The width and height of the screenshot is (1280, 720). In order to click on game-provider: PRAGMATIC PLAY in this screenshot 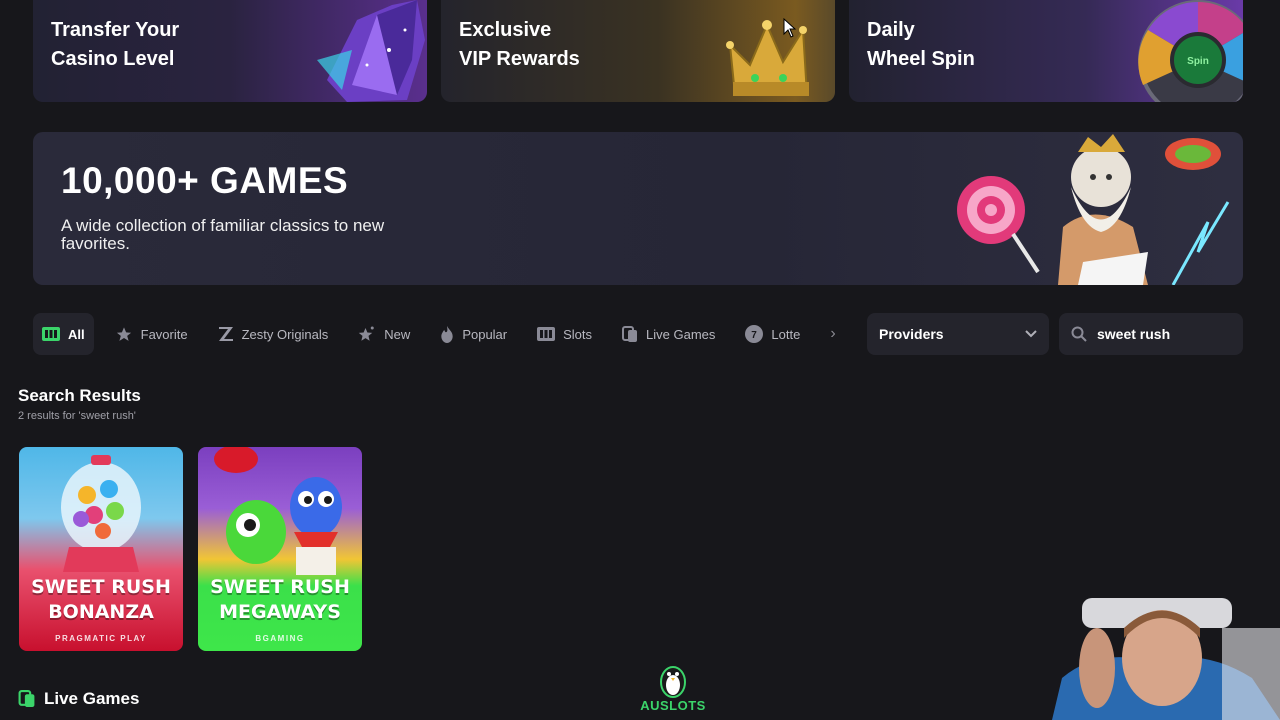, I will do `click(101, 638)`.